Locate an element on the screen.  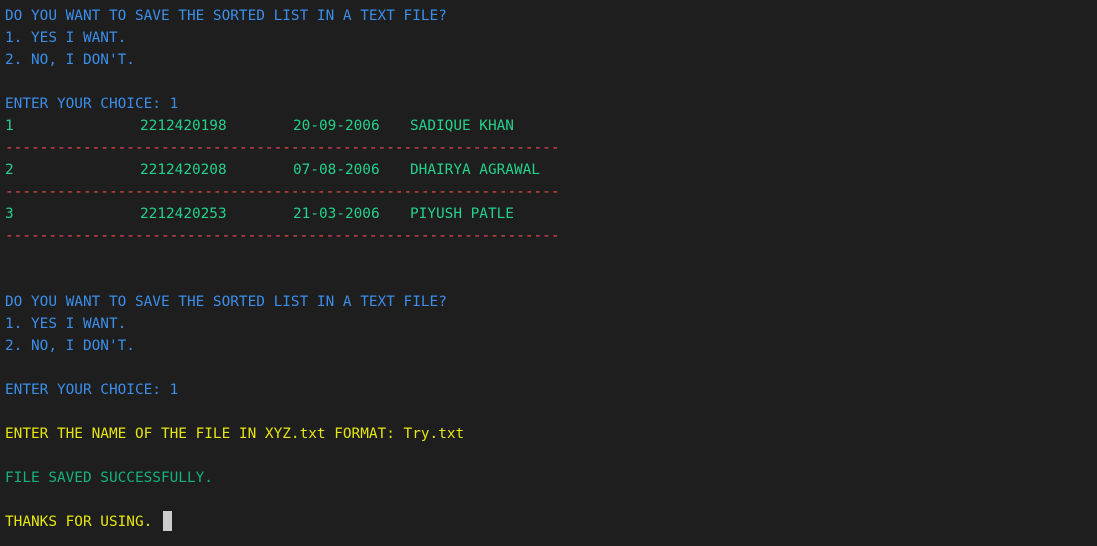
row-date: 20-09-2006 is located at coordinates (336, 126).